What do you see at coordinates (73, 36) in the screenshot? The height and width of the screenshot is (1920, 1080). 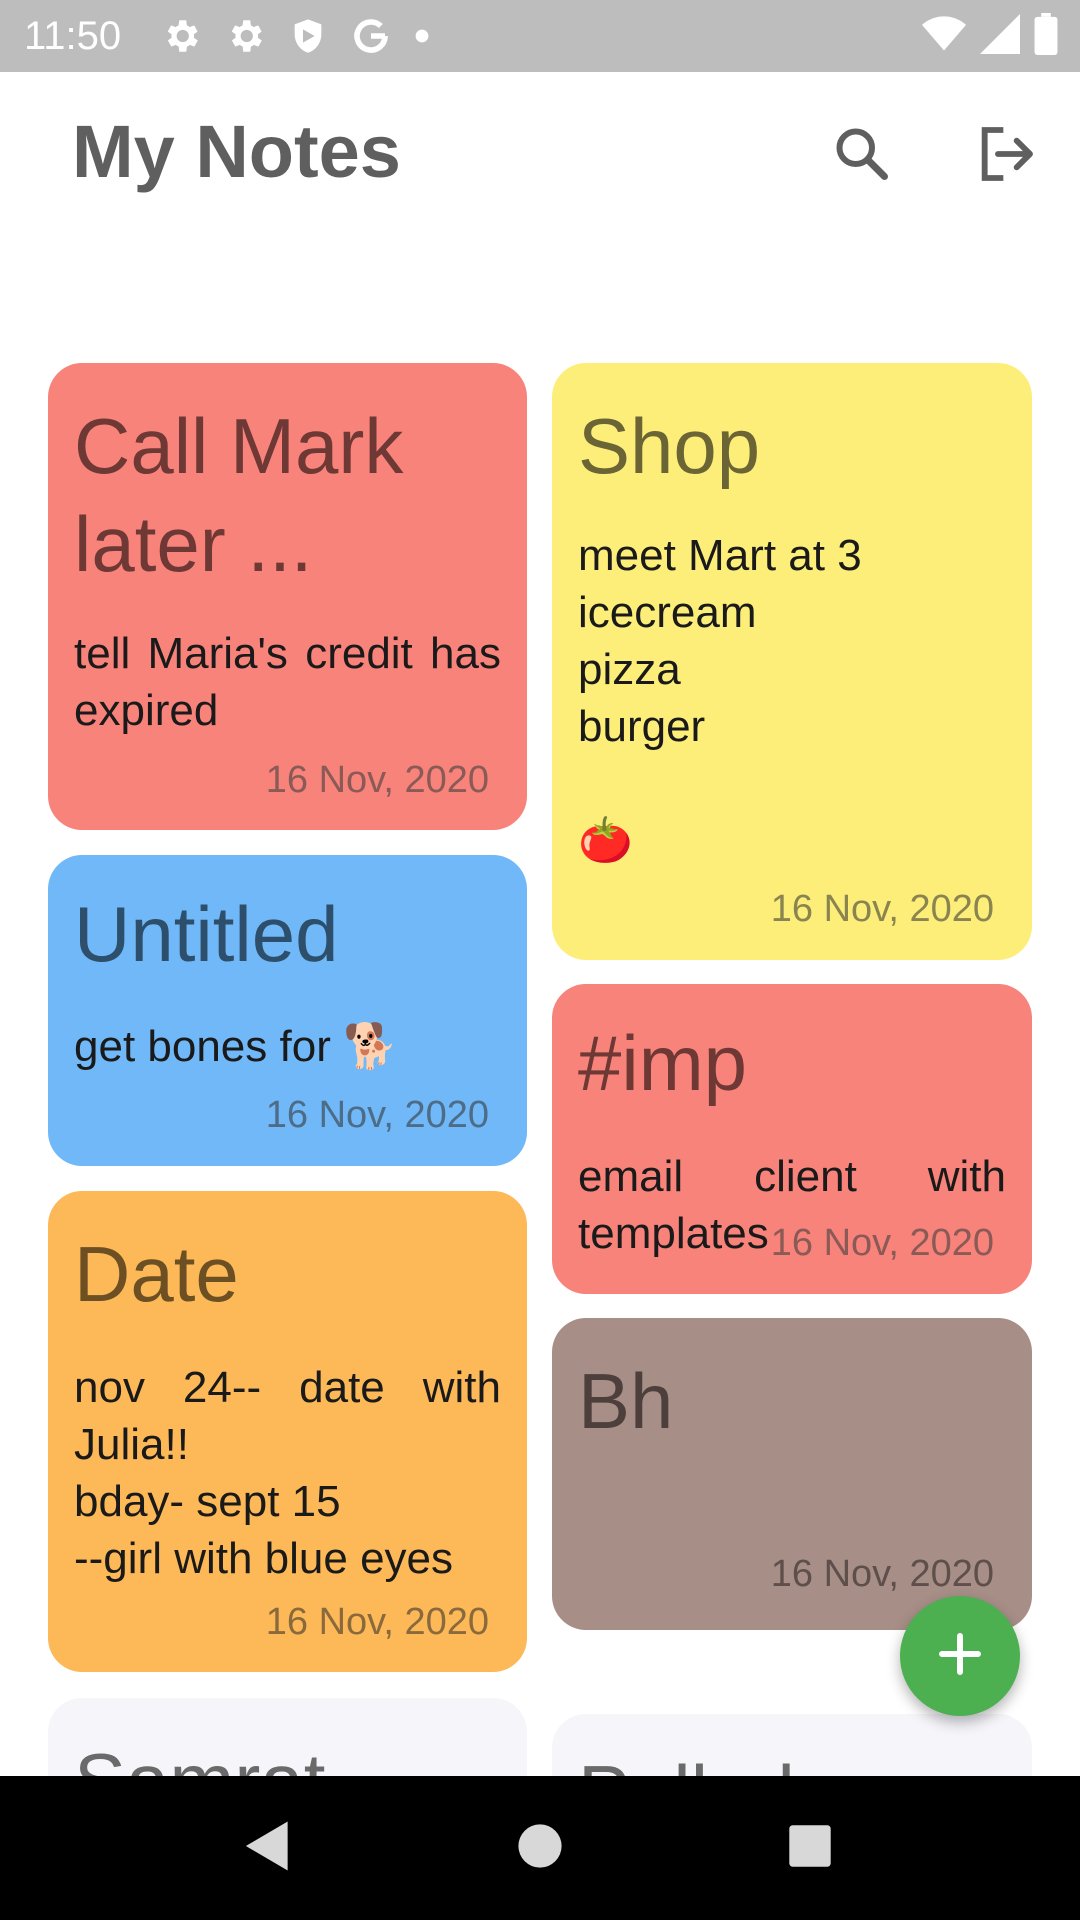 I see `status-time: 11:50` at bounding box center [73, 36].